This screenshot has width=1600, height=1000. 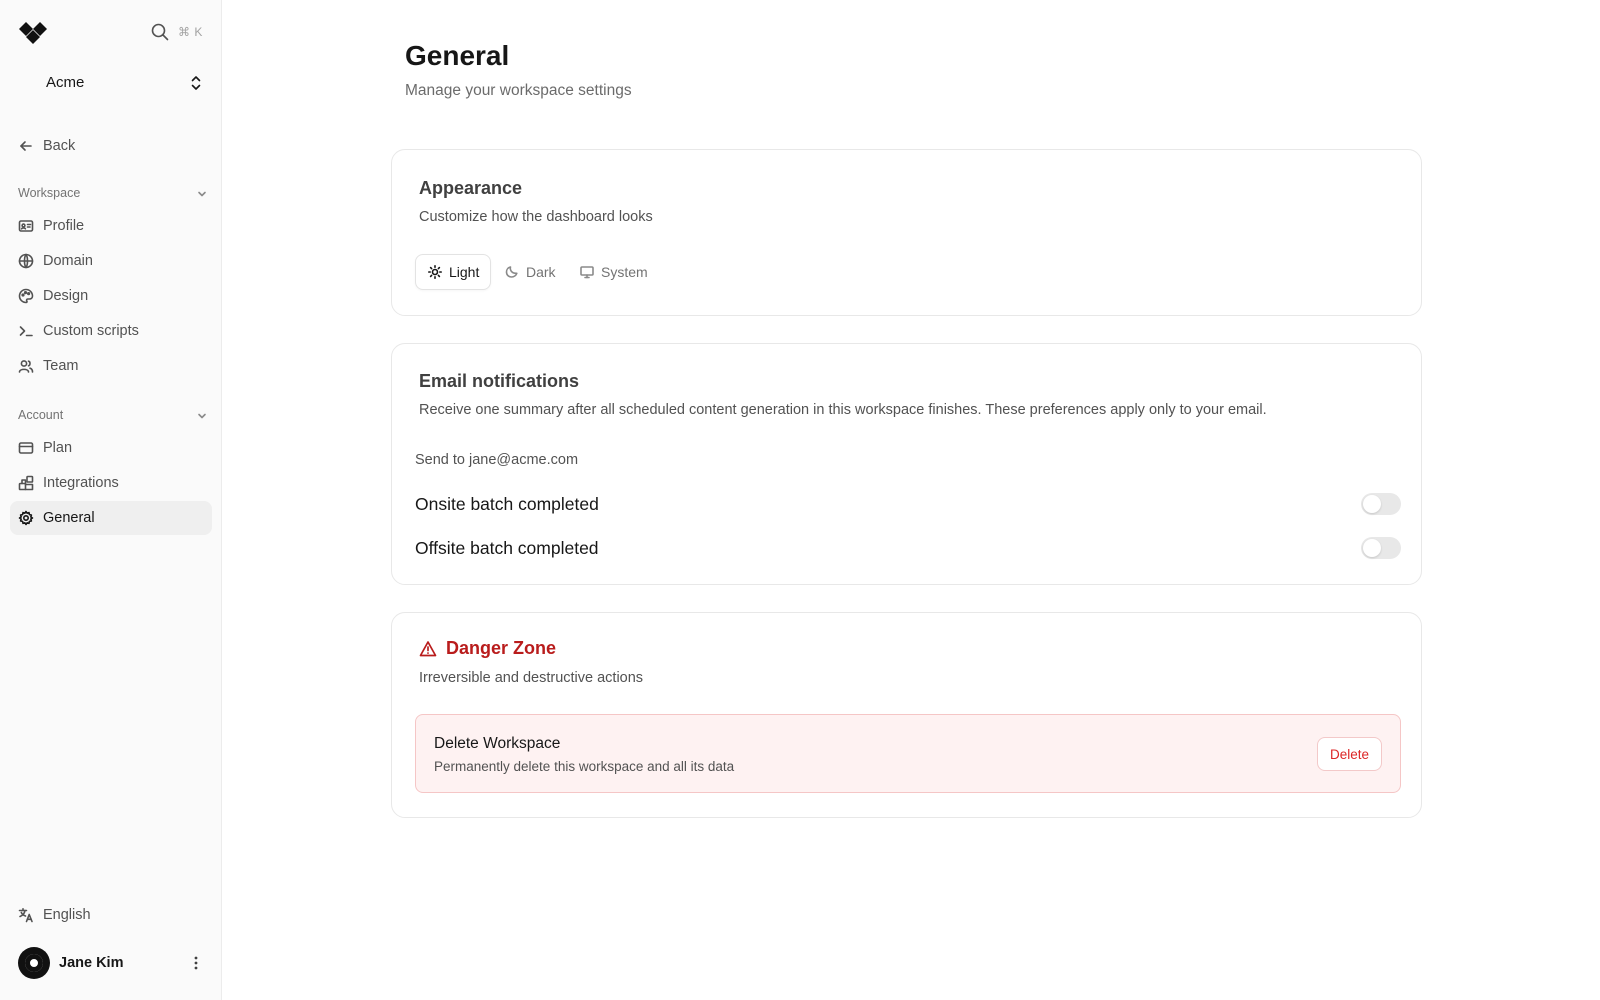 What do you see at coordinates (111, 366) in the screenshot?
I see `sidebar-item-team: Team` at bounding box center [111, 366].